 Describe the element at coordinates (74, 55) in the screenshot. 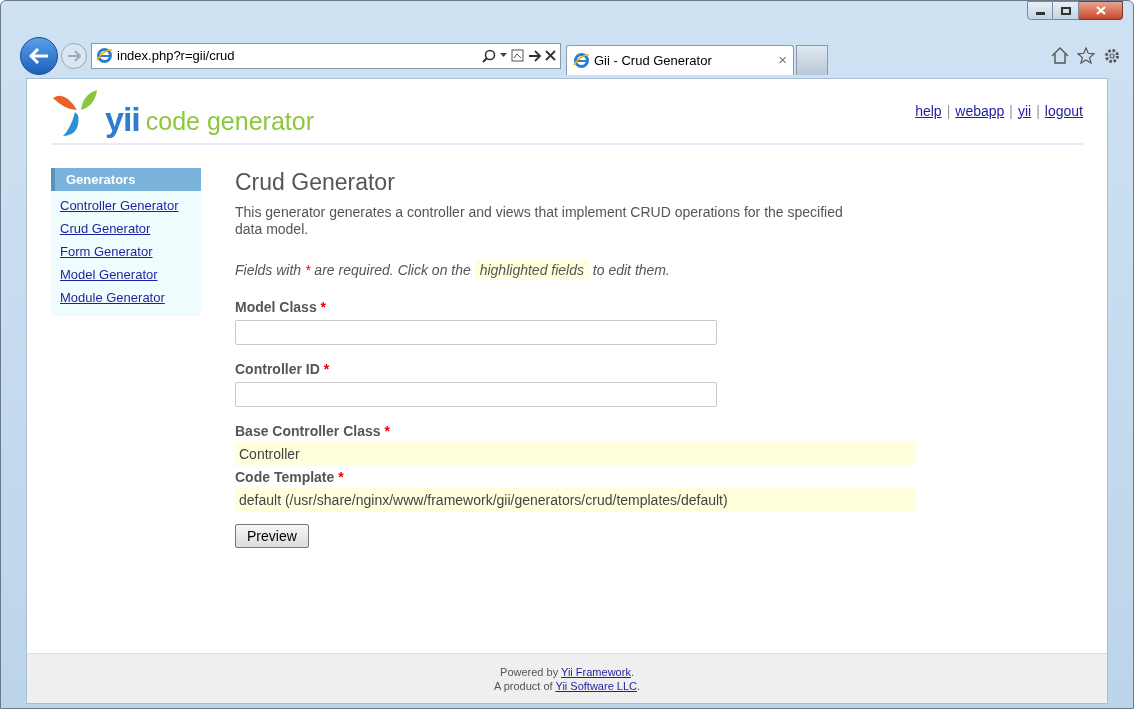

I see `forward-arrow-icon` at that location.